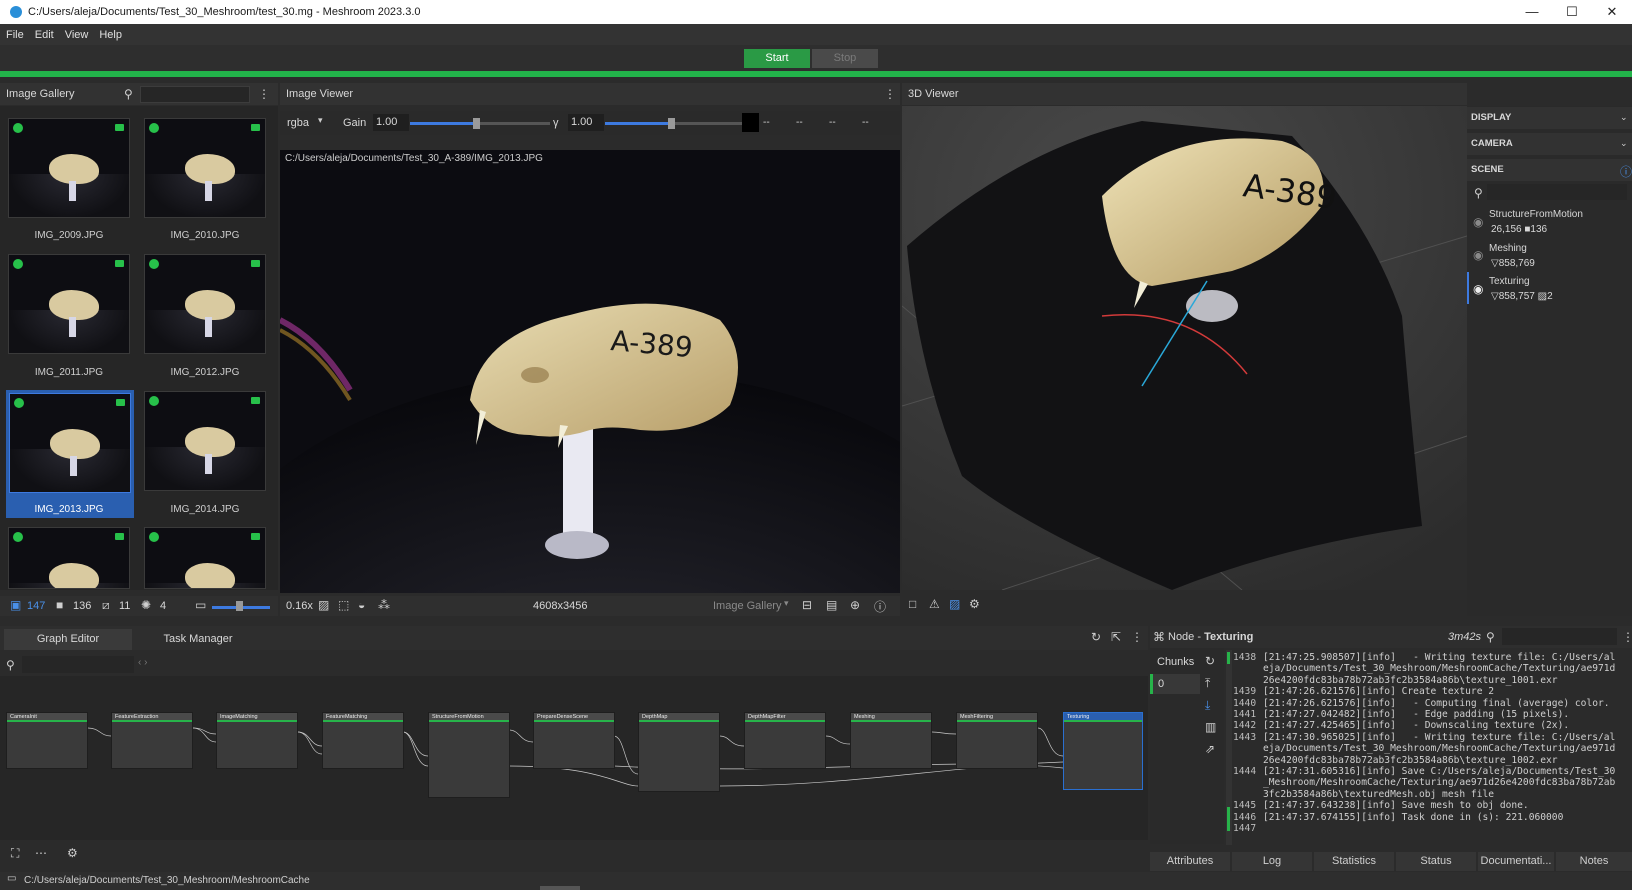 This screenshot has height=890, width=1632. Describe the element at coordinates (384, 605) in the screenshot. I see `features-icon: ⁂` at that location.